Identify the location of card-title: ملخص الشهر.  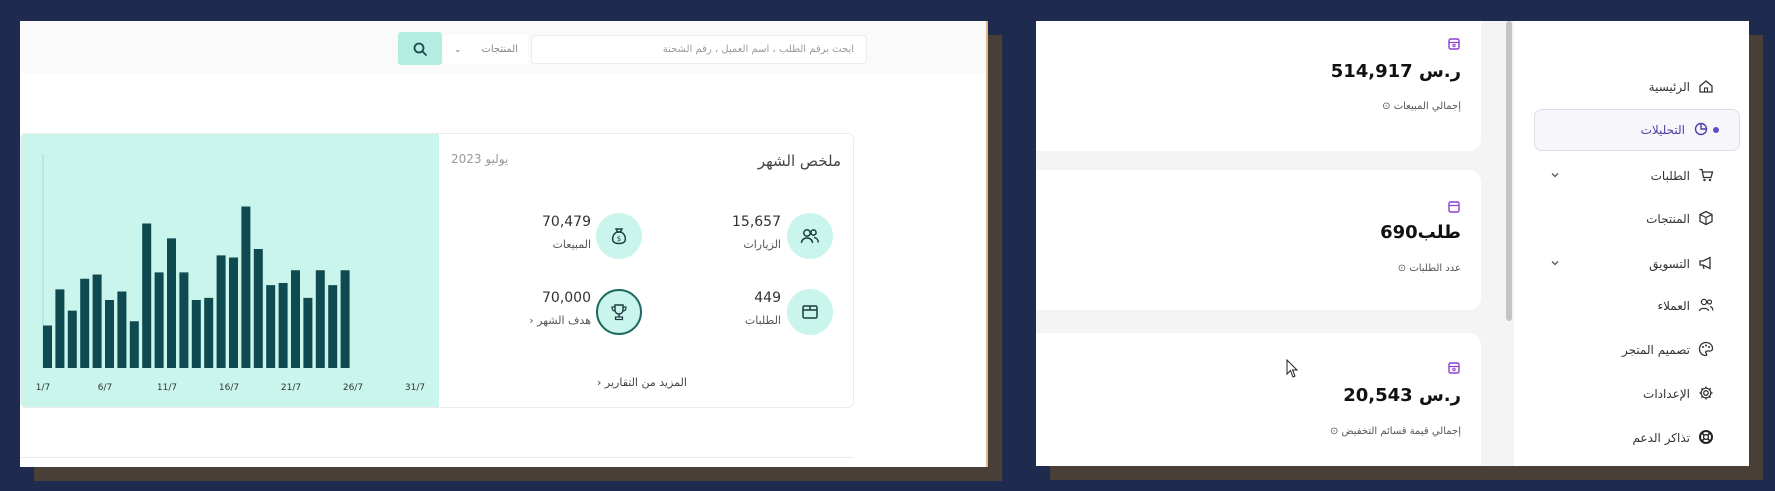
(799, 161).